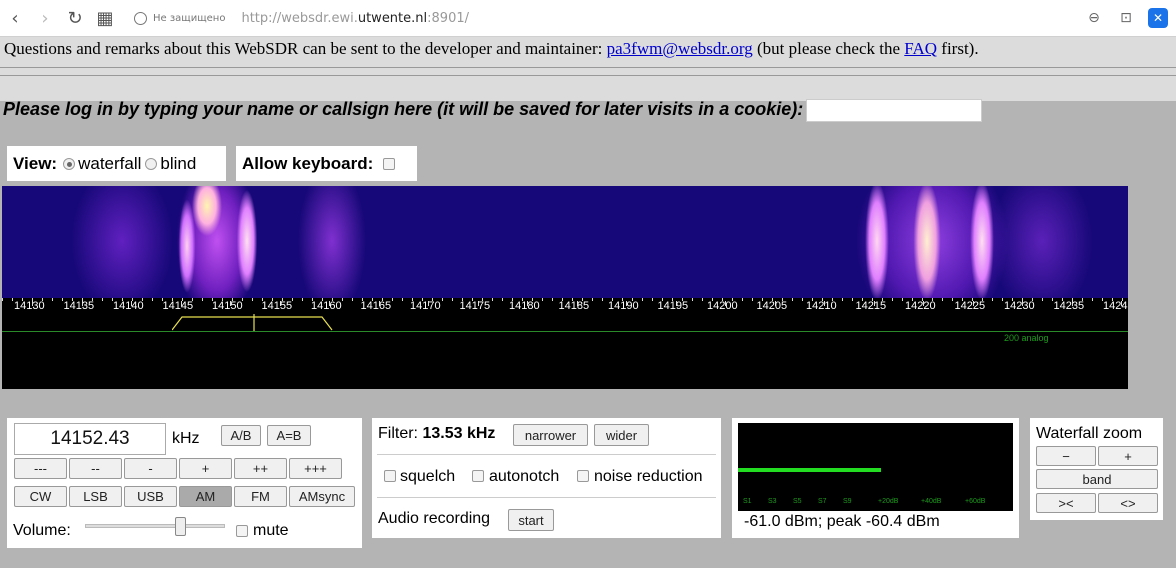 The image size is (1176, 568). Describe the element at coordinates (1089, 433) in the screenshot. I see `zoom-title: Waterfall zoom` at that location.